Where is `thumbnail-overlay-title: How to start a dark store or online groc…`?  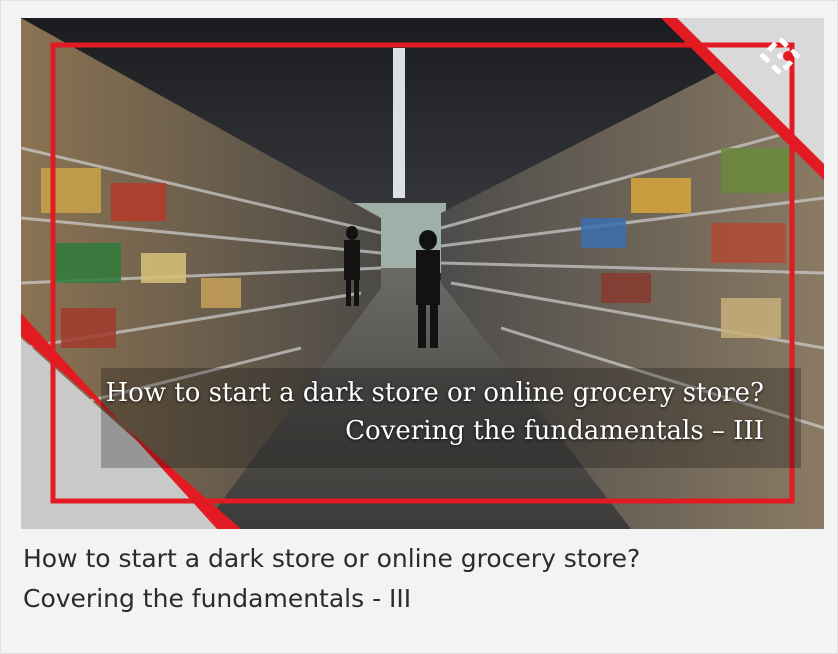
thumbnail-overlay-title: How to start a dark store or online groc… is located at coordinates (424, 412).